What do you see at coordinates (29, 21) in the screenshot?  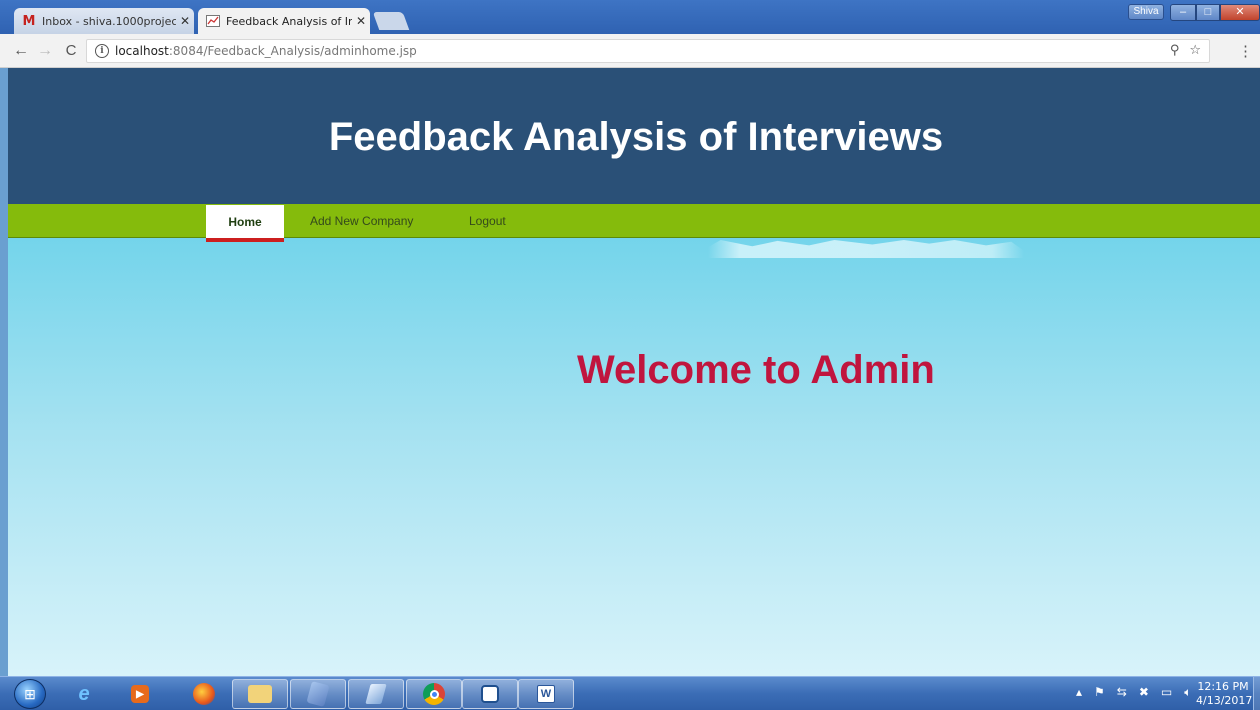 I see `gmail-icon: M` at bounding box center [29, 21].